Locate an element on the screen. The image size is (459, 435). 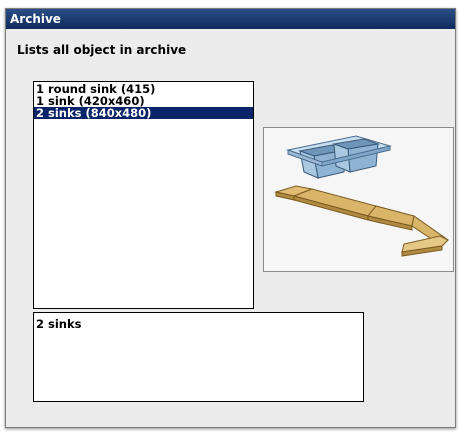
list-item-selected: 2 sinks (840x480) is located at coordinates (143, 113).